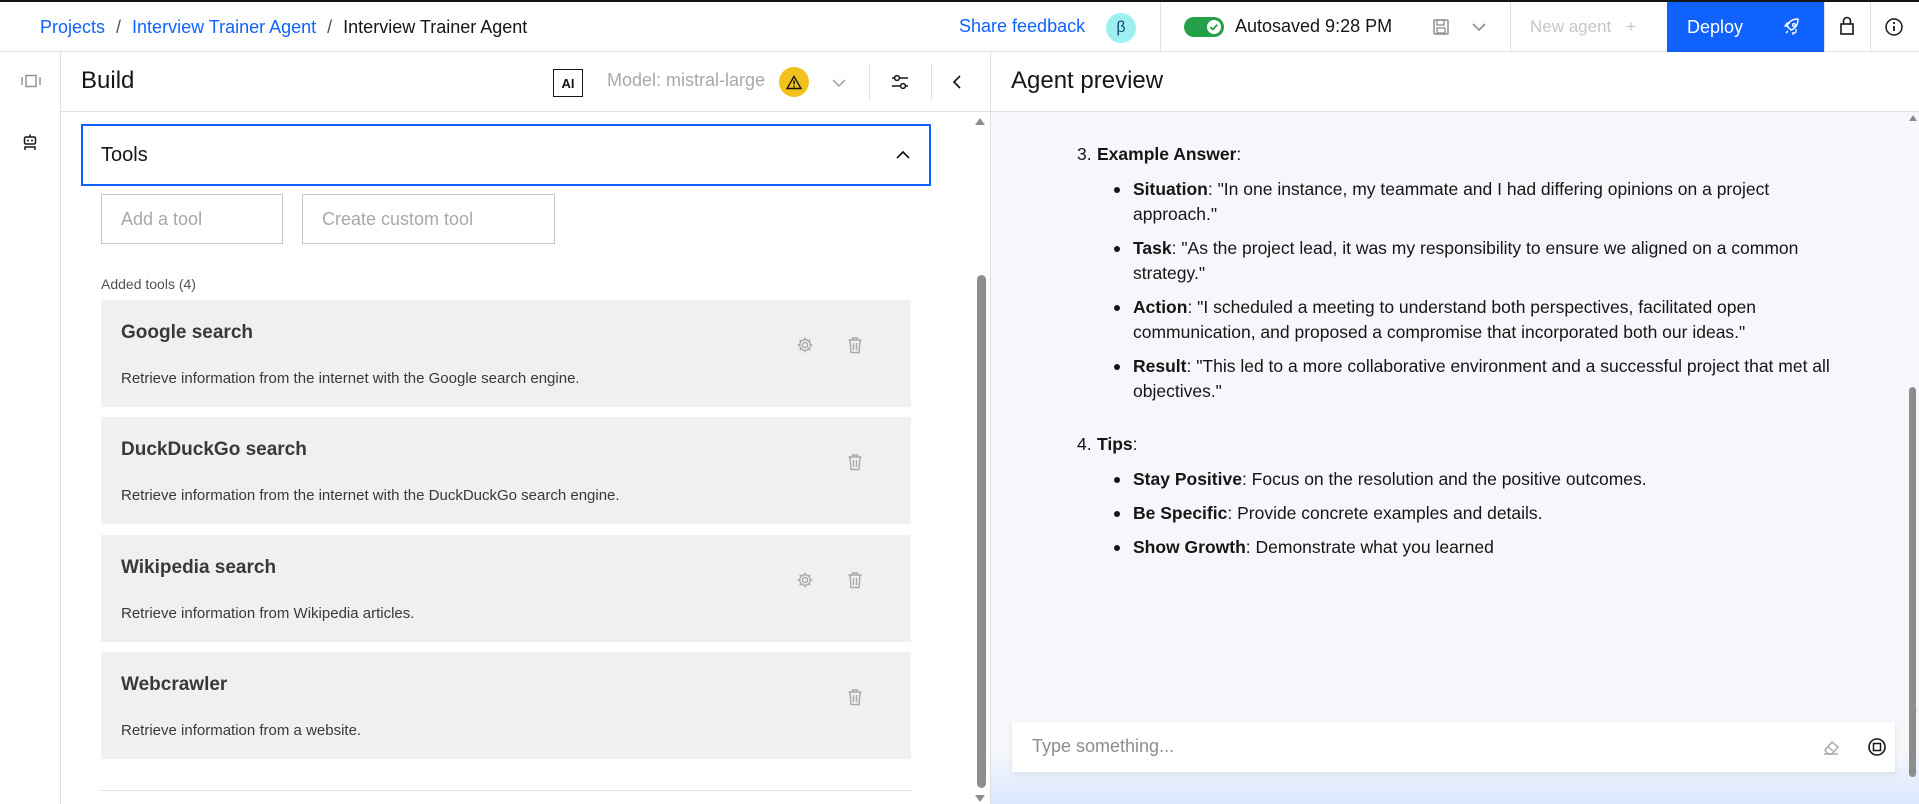  I want to click on settings-sliders-icon, so click(900, 82).